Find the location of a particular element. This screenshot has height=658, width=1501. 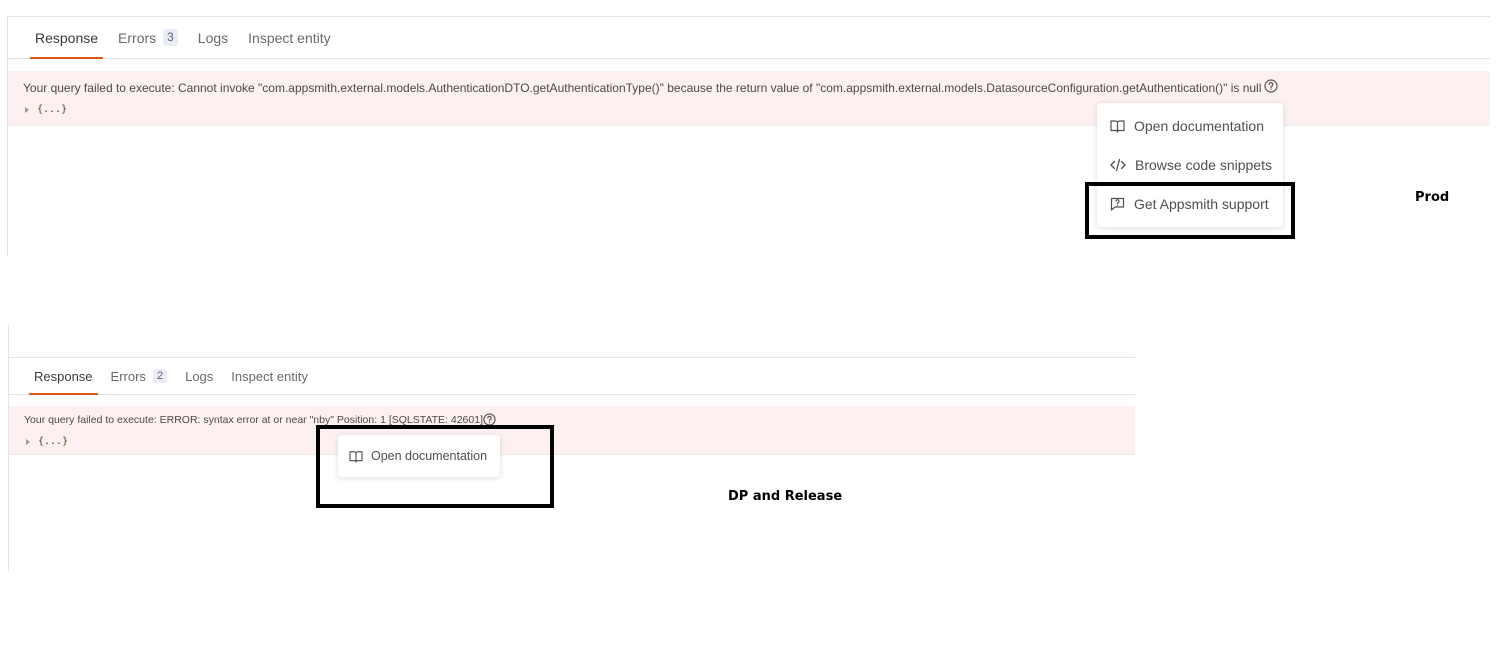

debugger-tabs: Response Errors 2 Logs Inspect entity is located at coordinates (571, 376).